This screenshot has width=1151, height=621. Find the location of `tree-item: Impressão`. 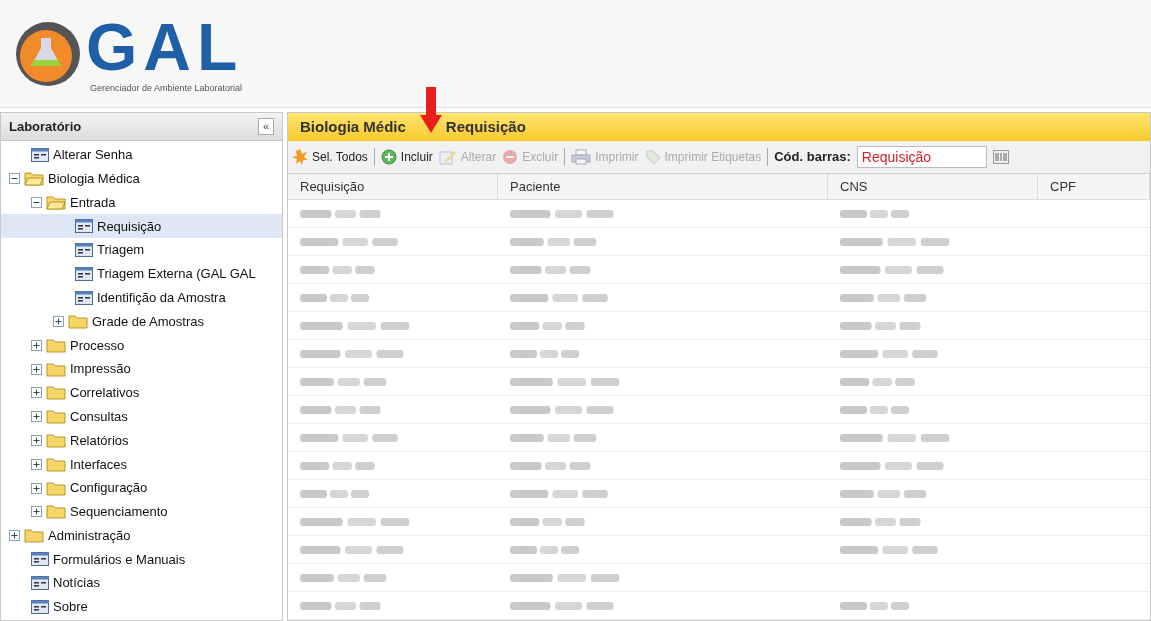

tree-item: Impressão is located at coordinates (100, 369).